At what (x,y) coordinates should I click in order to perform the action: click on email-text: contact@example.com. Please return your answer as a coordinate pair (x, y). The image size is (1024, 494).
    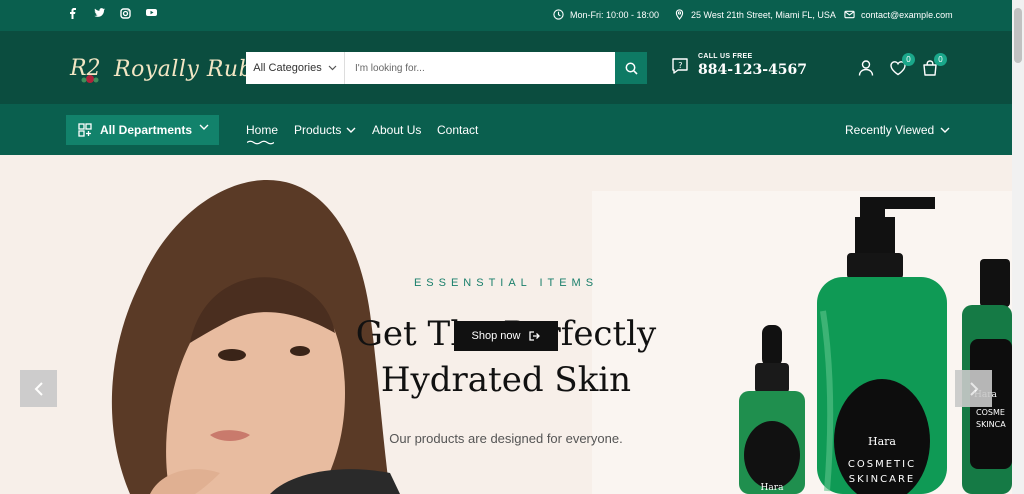
    Looking at the image, I should click on (907, 15).